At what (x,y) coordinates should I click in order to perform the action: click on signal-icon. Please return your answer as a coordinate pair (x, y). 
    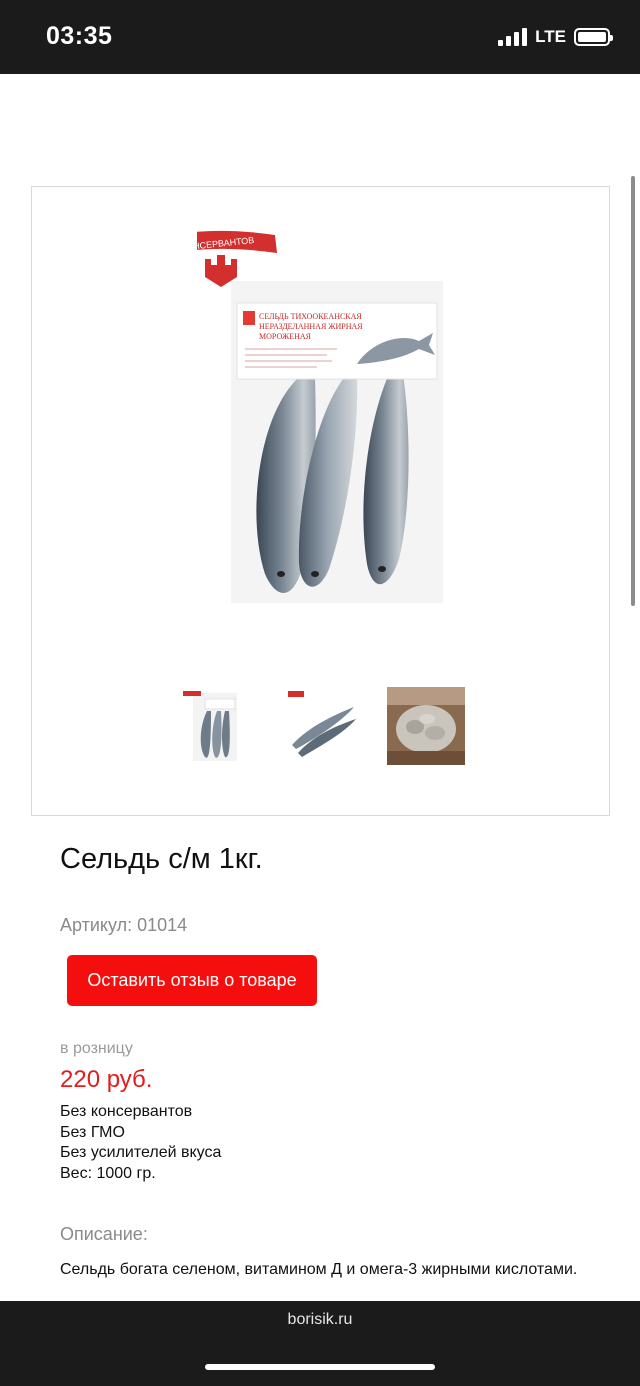
    Looking at the image, I should click on (513, 37).